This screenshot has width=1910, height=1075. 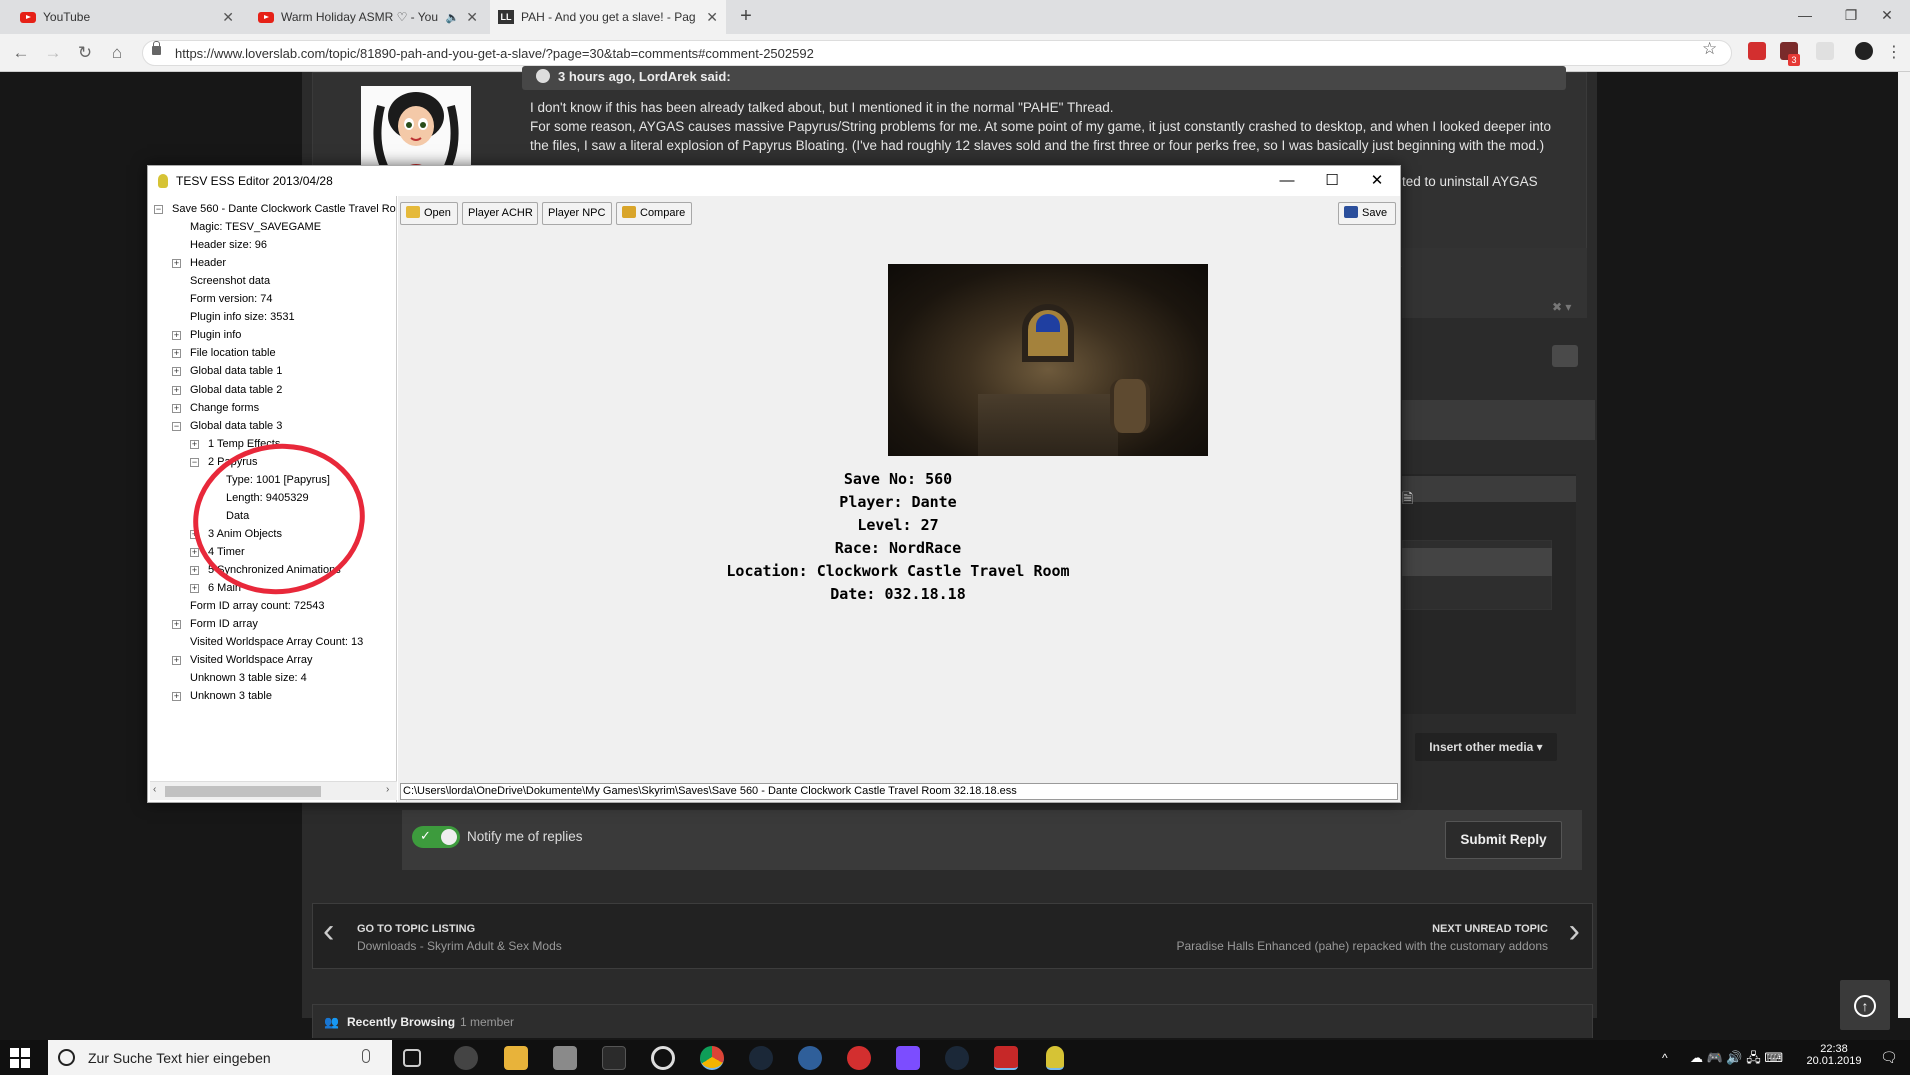 I want to click on tree-node: Visited Worldspace Array Count: 13, so click(x=276, y=642).